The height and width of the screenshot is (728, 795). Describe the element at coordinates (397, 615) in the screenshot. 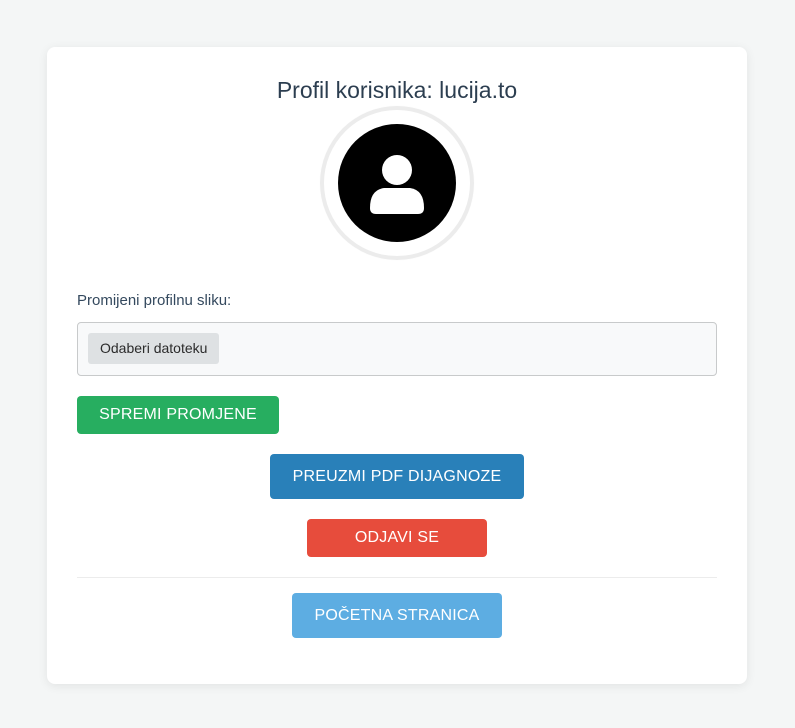

I see `home-page-button: POČETNA STRANICA` at that location.